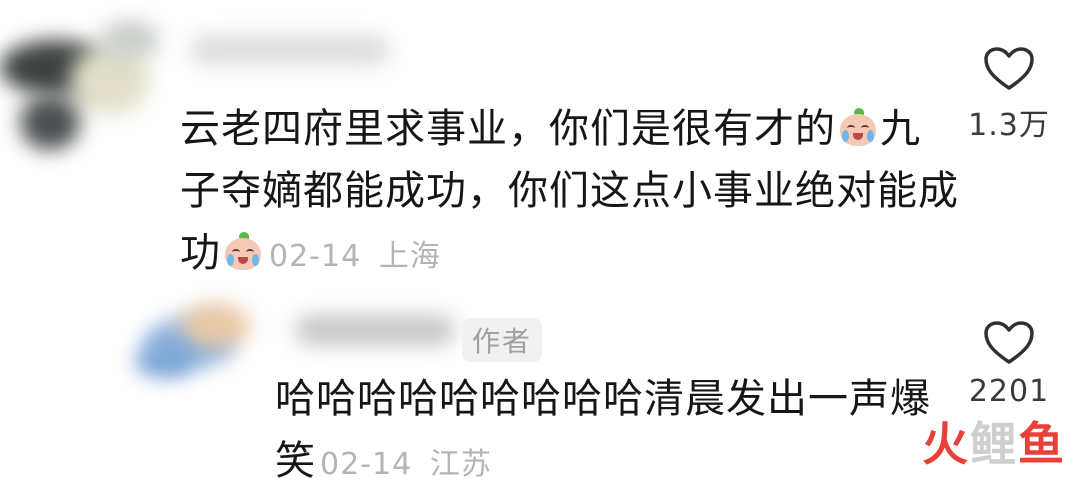 The image size is (1080, 496). Describe the element at coordinates (295, 461) in the screenshot. I see `comment-line-text: 笑` at that location.